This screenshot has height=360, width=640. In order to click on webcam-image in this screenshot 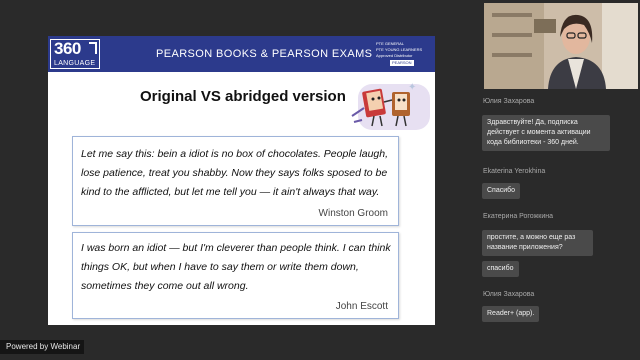, I will do `click(561, 46)`.